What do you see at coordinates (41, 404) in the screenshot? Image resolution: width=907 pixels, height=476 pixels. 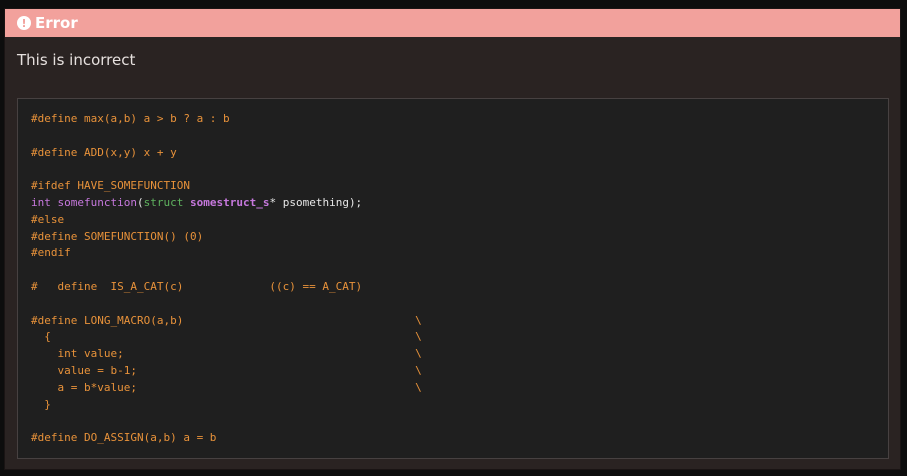 I see `code-line: }` at bounding box center [41, 404].